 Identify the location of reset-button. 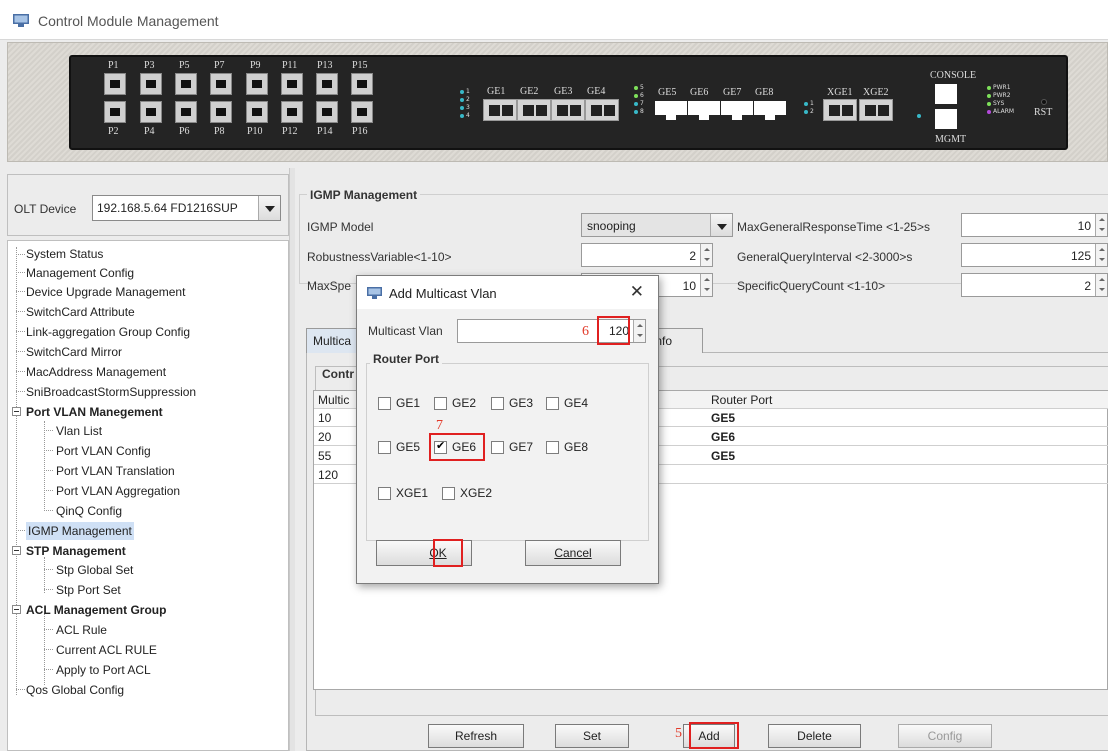
(1044, 102).